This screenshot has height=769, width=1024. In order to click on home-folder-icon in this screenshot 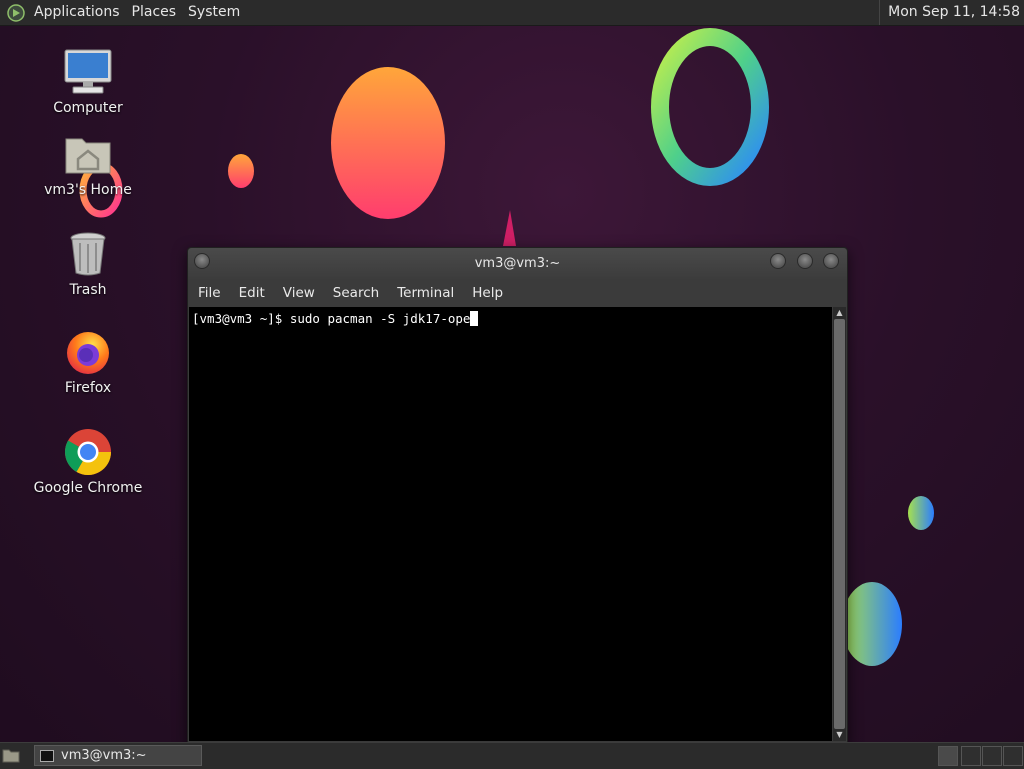, I will do `click(88, 154)`.